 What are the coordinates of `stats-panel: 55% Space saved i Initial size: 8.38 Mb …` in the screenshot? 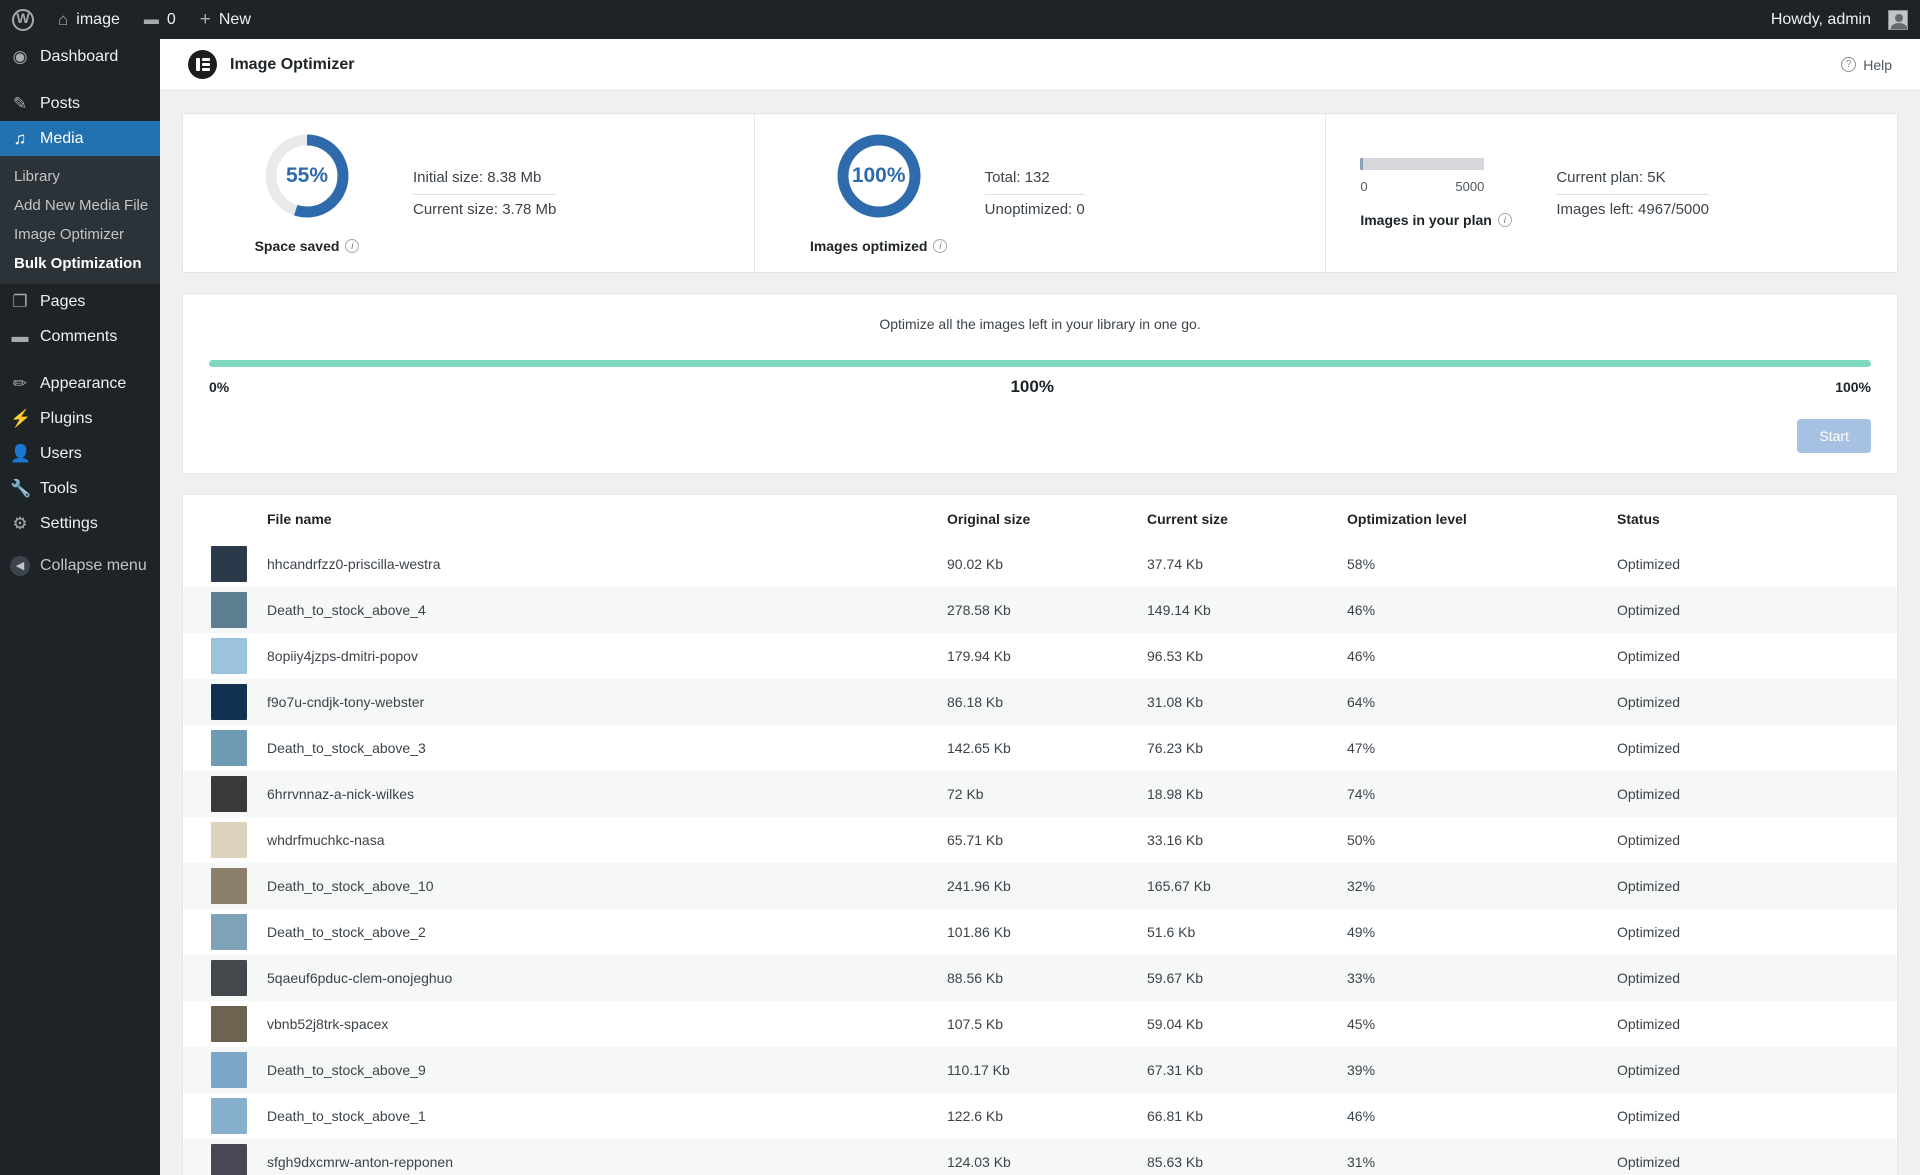 It's located at (1040, 193).